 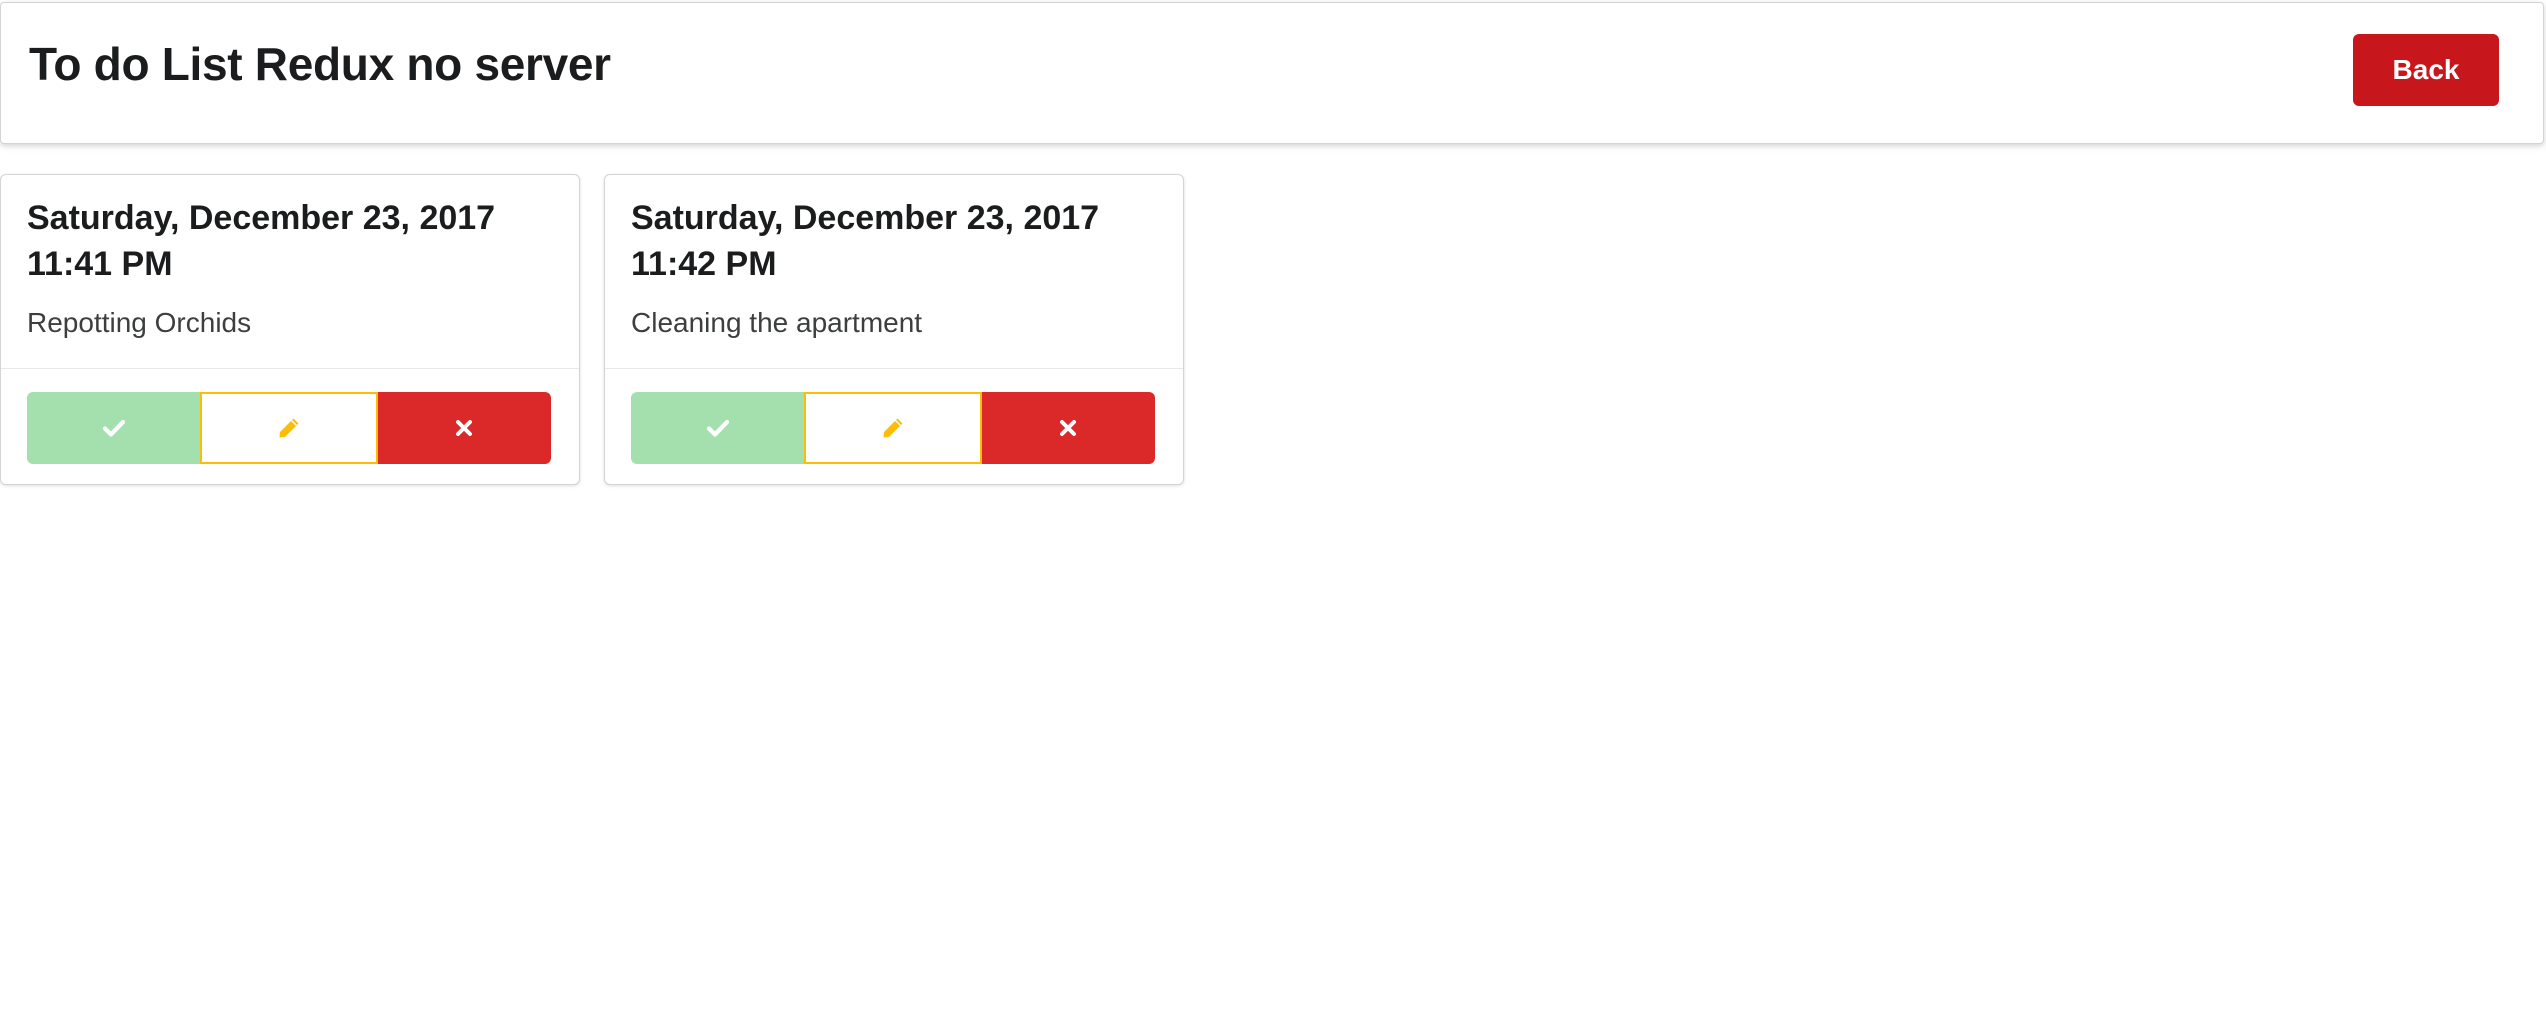 I want to click on todo-date-header: Saturday, December 23, 2017 11:41 PM, so click(x=297, y=241).